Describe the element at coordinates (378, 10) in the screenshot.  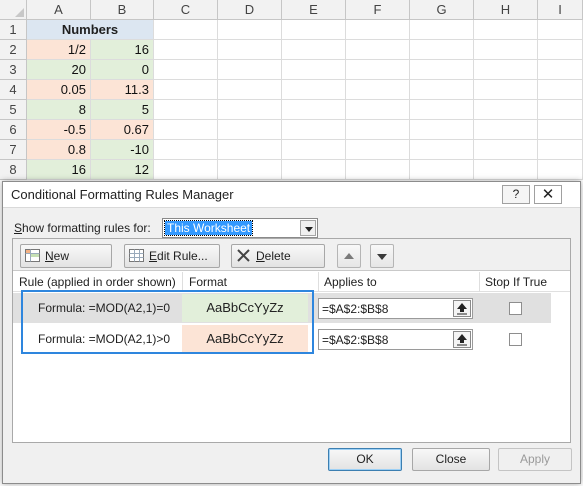
I see `column-header-f: F` at that location.